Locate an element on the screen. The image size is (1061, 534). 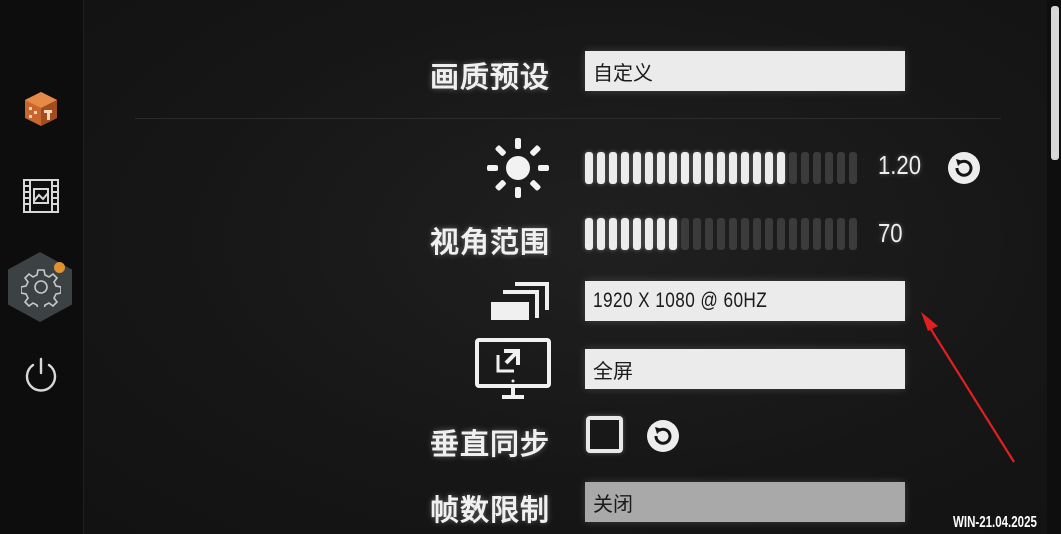
power-icon is located at coordinates (41, 374).